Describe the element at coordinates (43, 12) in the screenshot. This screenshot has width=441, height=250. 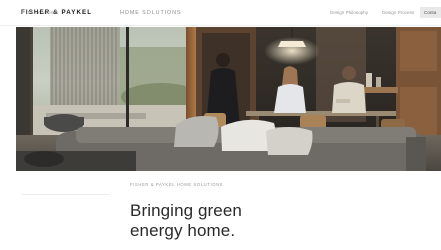
I see `play-video-label: PLAY VIDEO` at that location.